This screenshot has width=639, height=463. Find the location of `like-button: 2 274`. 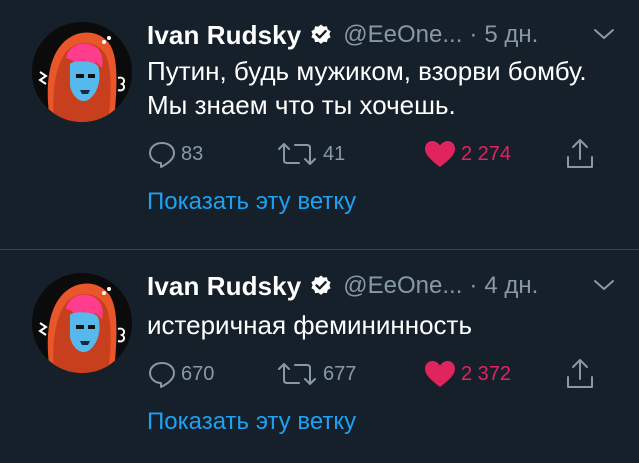

like-button: 2 274 is located at coordinates (467, 154).